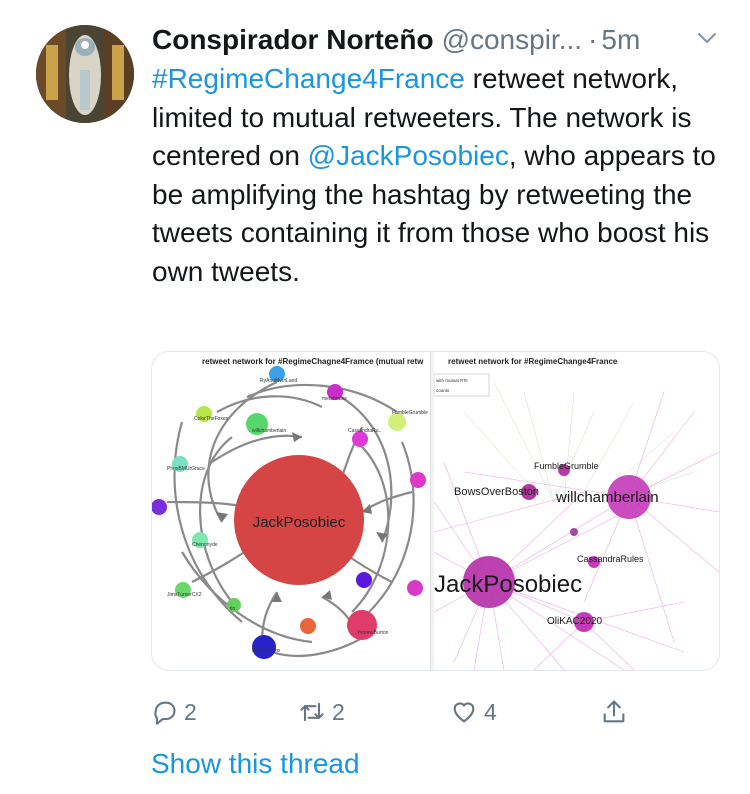 The width and height of the screenshot is (750, 794). I want to click on show-thread-link: Show this thread, so click(255, 764).